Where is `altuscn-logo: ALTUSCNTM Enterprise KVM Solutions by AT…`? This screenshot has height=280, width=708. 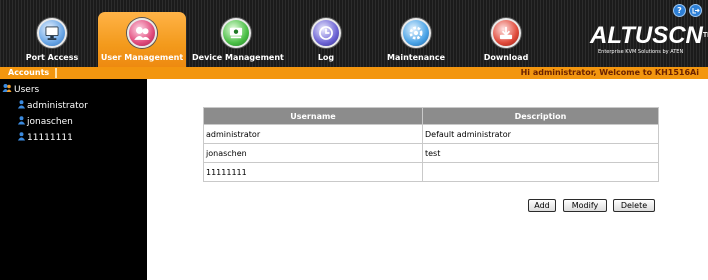 altuscn-logo: ALTUSCNTM Enterprise KVM Solutions by AT… is located at coordinates (649, 41).